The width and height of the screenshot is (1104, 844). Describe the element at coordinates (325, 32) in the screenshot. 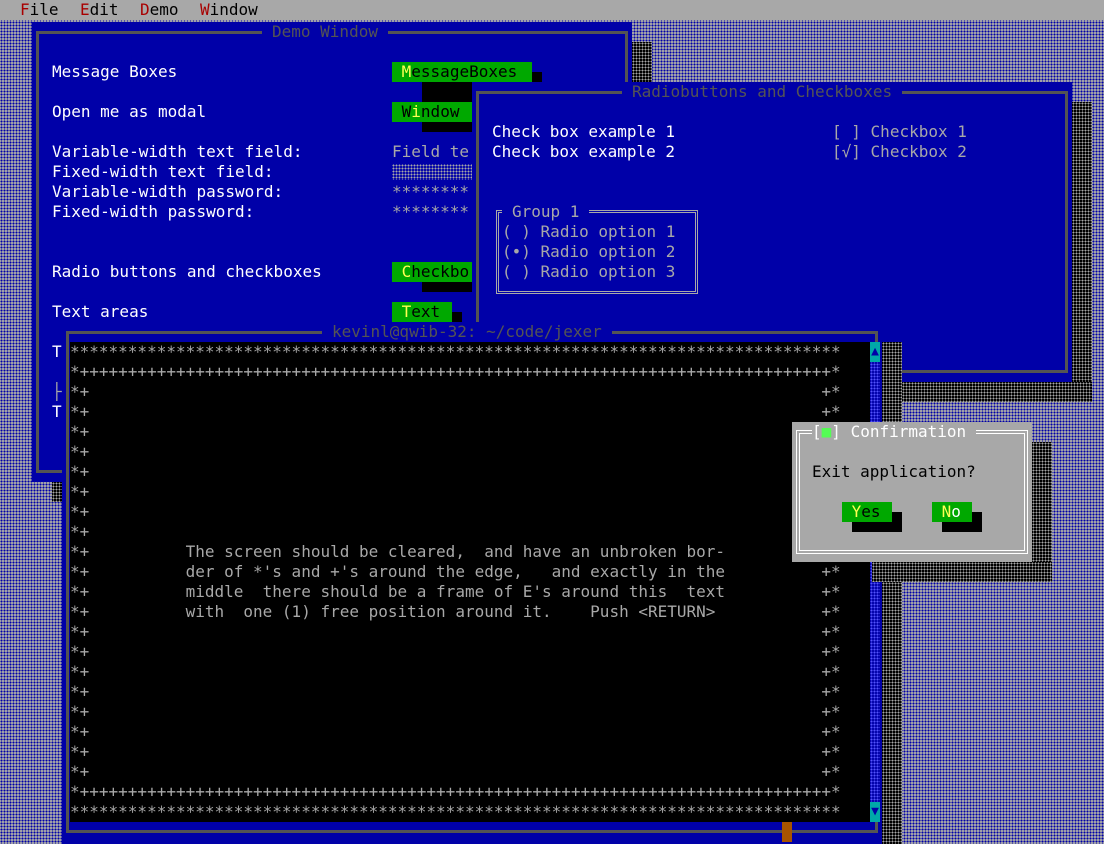

I see `demo-window-title: Demo Window` at that location.